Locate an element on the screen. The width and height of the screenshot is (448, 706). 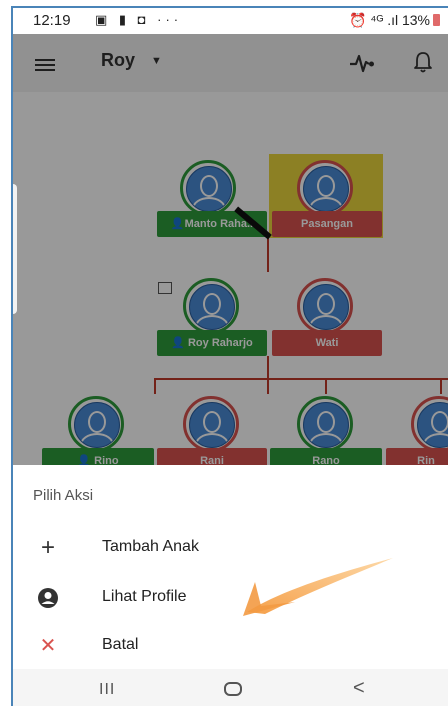
action-label: Tambah Anak is located at coordinates (150, 546).